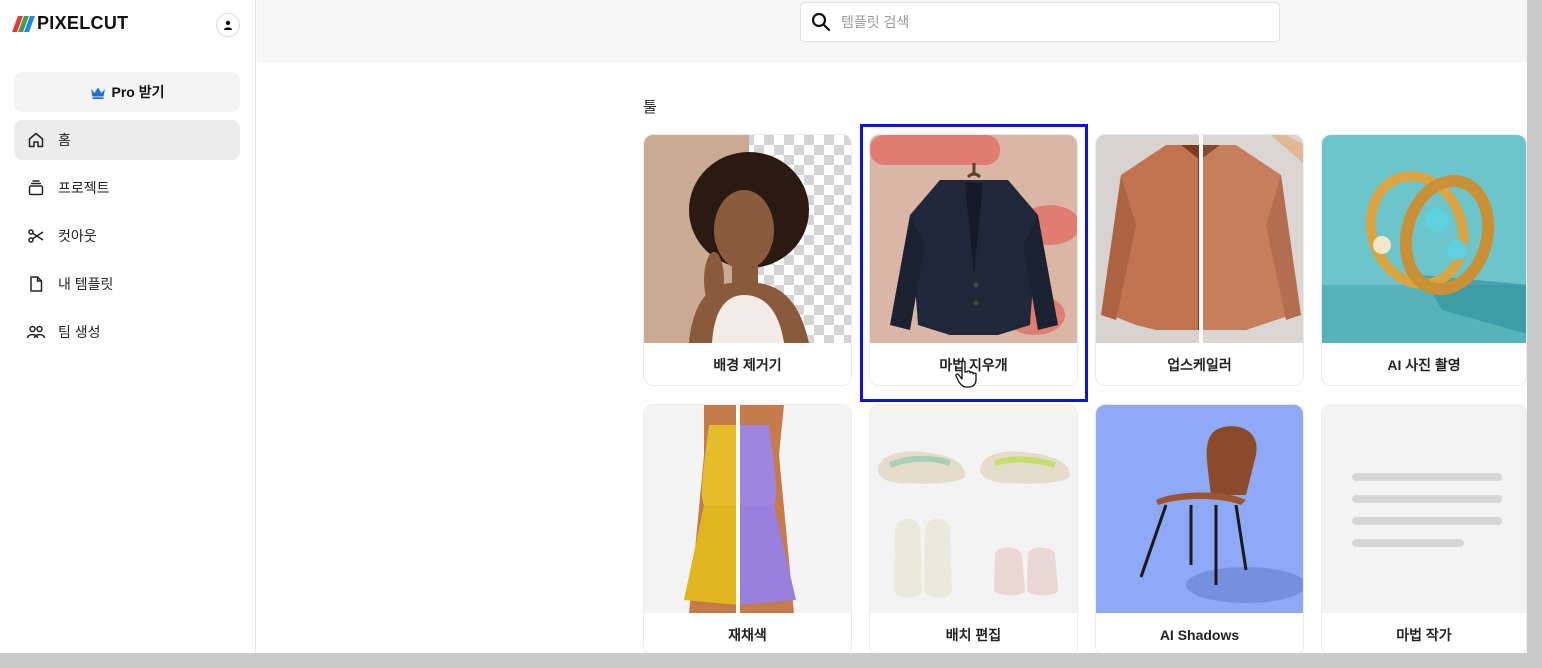 This screenshot has width=1542, height=668. I want to click on tool-card-label: 재채색, so click(747, 635).